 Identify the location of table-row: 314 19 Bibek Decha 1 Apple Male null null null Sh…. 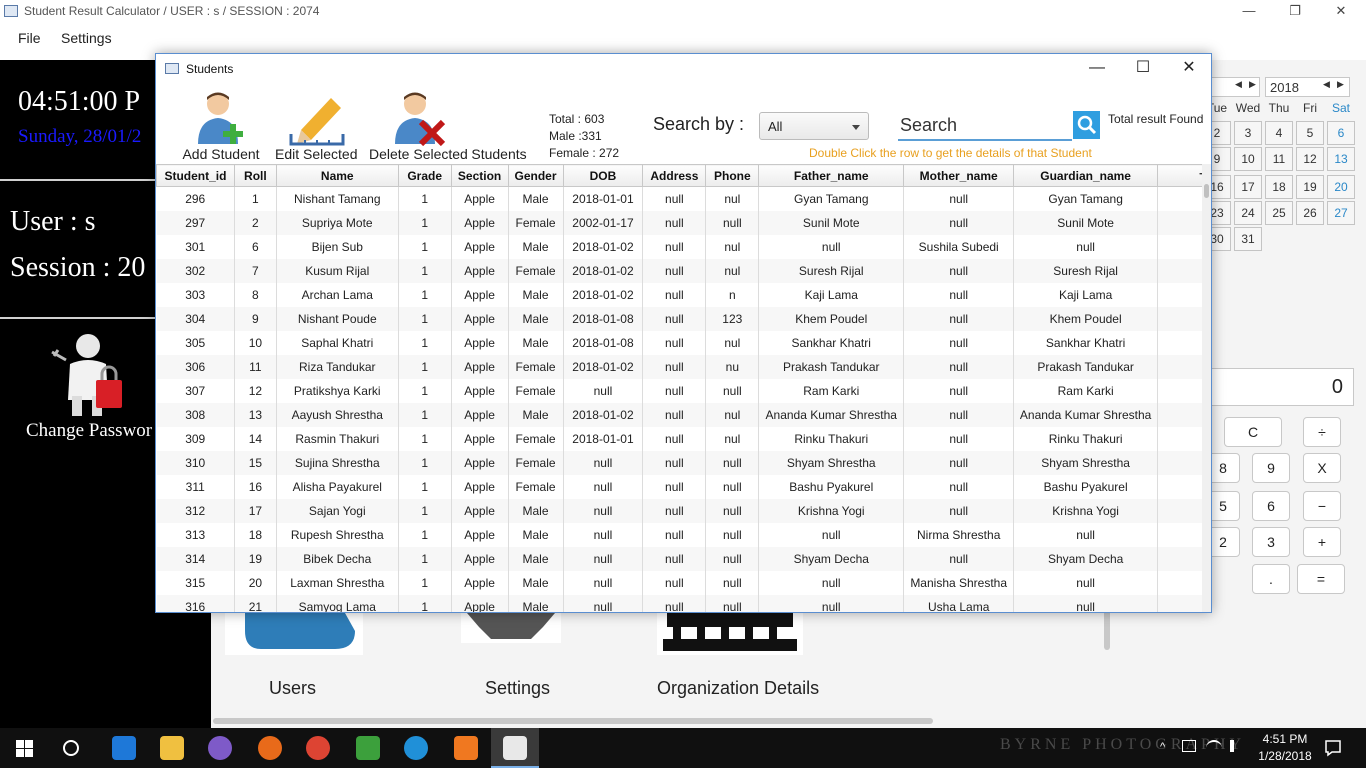
(680, 558).